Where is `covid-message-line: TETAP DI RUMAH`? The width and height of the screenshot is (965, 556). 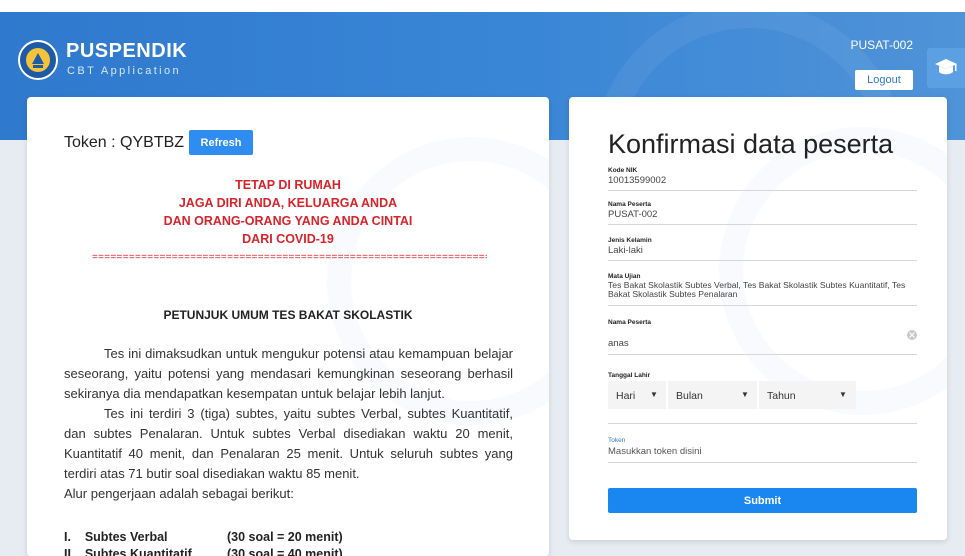 covid-message-line: TETAP DI RUMAH is located at coordinates (288, 185).